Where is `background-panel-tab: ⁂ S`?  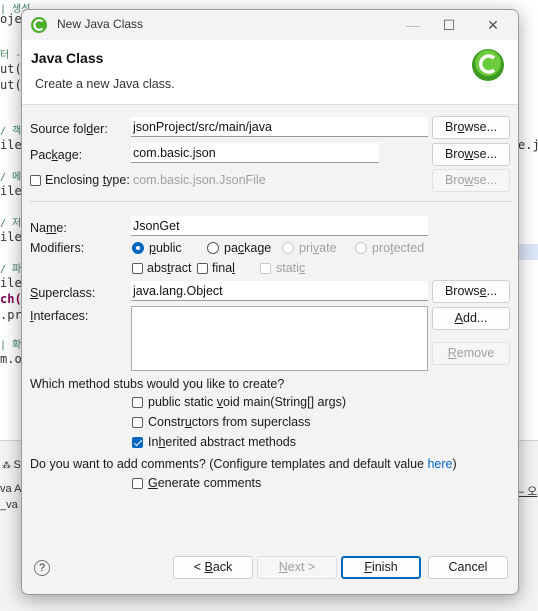 background-panel-tab: ⁂ S is located at coordinates (11, 465).